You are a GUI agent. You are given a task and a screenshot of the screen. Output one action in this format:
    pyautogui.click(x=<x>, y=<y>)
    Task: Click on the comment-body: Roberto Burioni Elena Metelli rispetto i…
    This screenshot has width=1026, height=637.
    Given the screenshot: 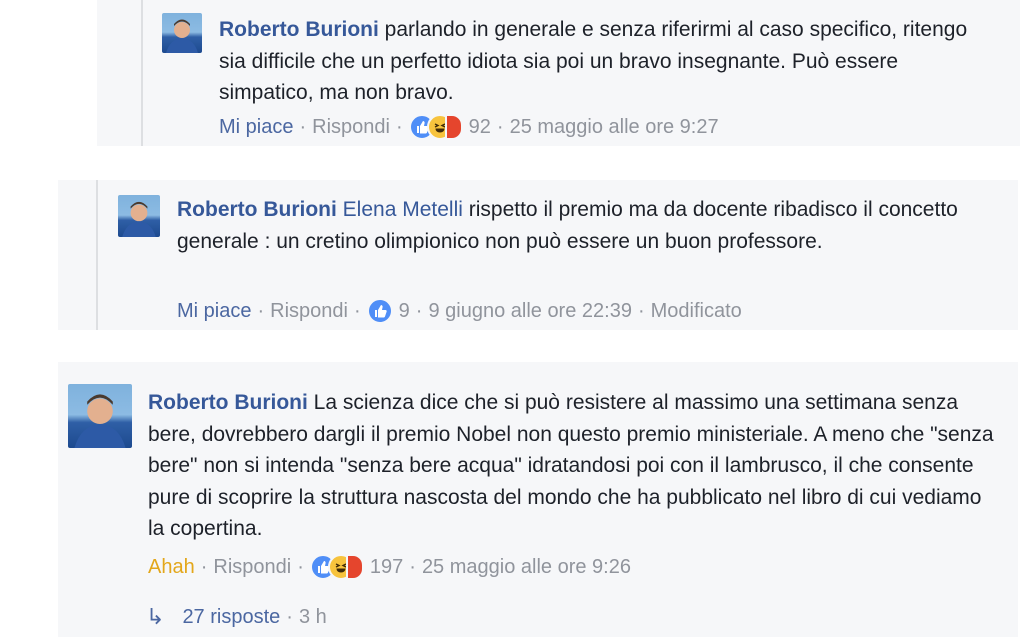 What is the action you would take?
    pyautogui.click(x=584, y=225)
    